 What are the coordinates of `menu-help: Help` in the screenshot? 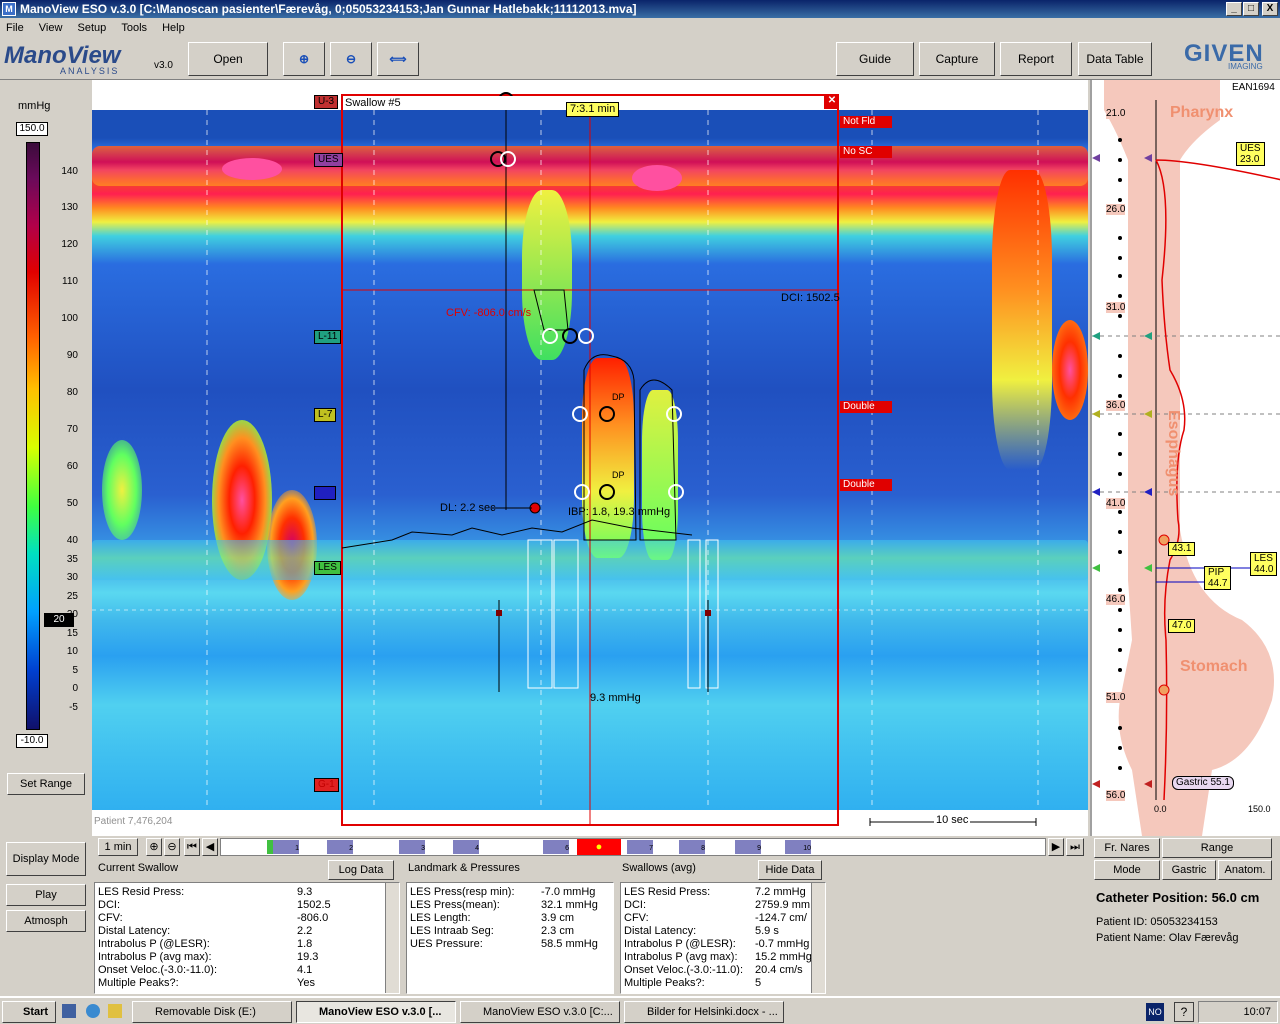 It's located at (173, 28).